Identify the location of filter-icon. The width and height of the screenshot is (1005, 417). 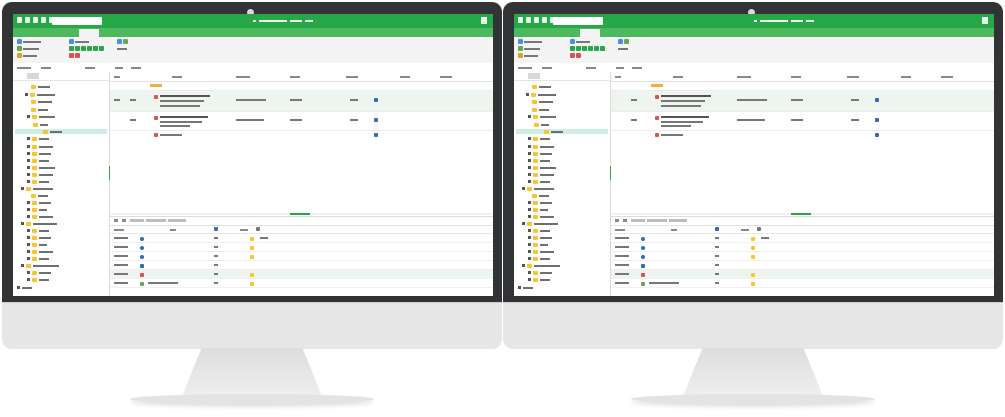
(19, 20).